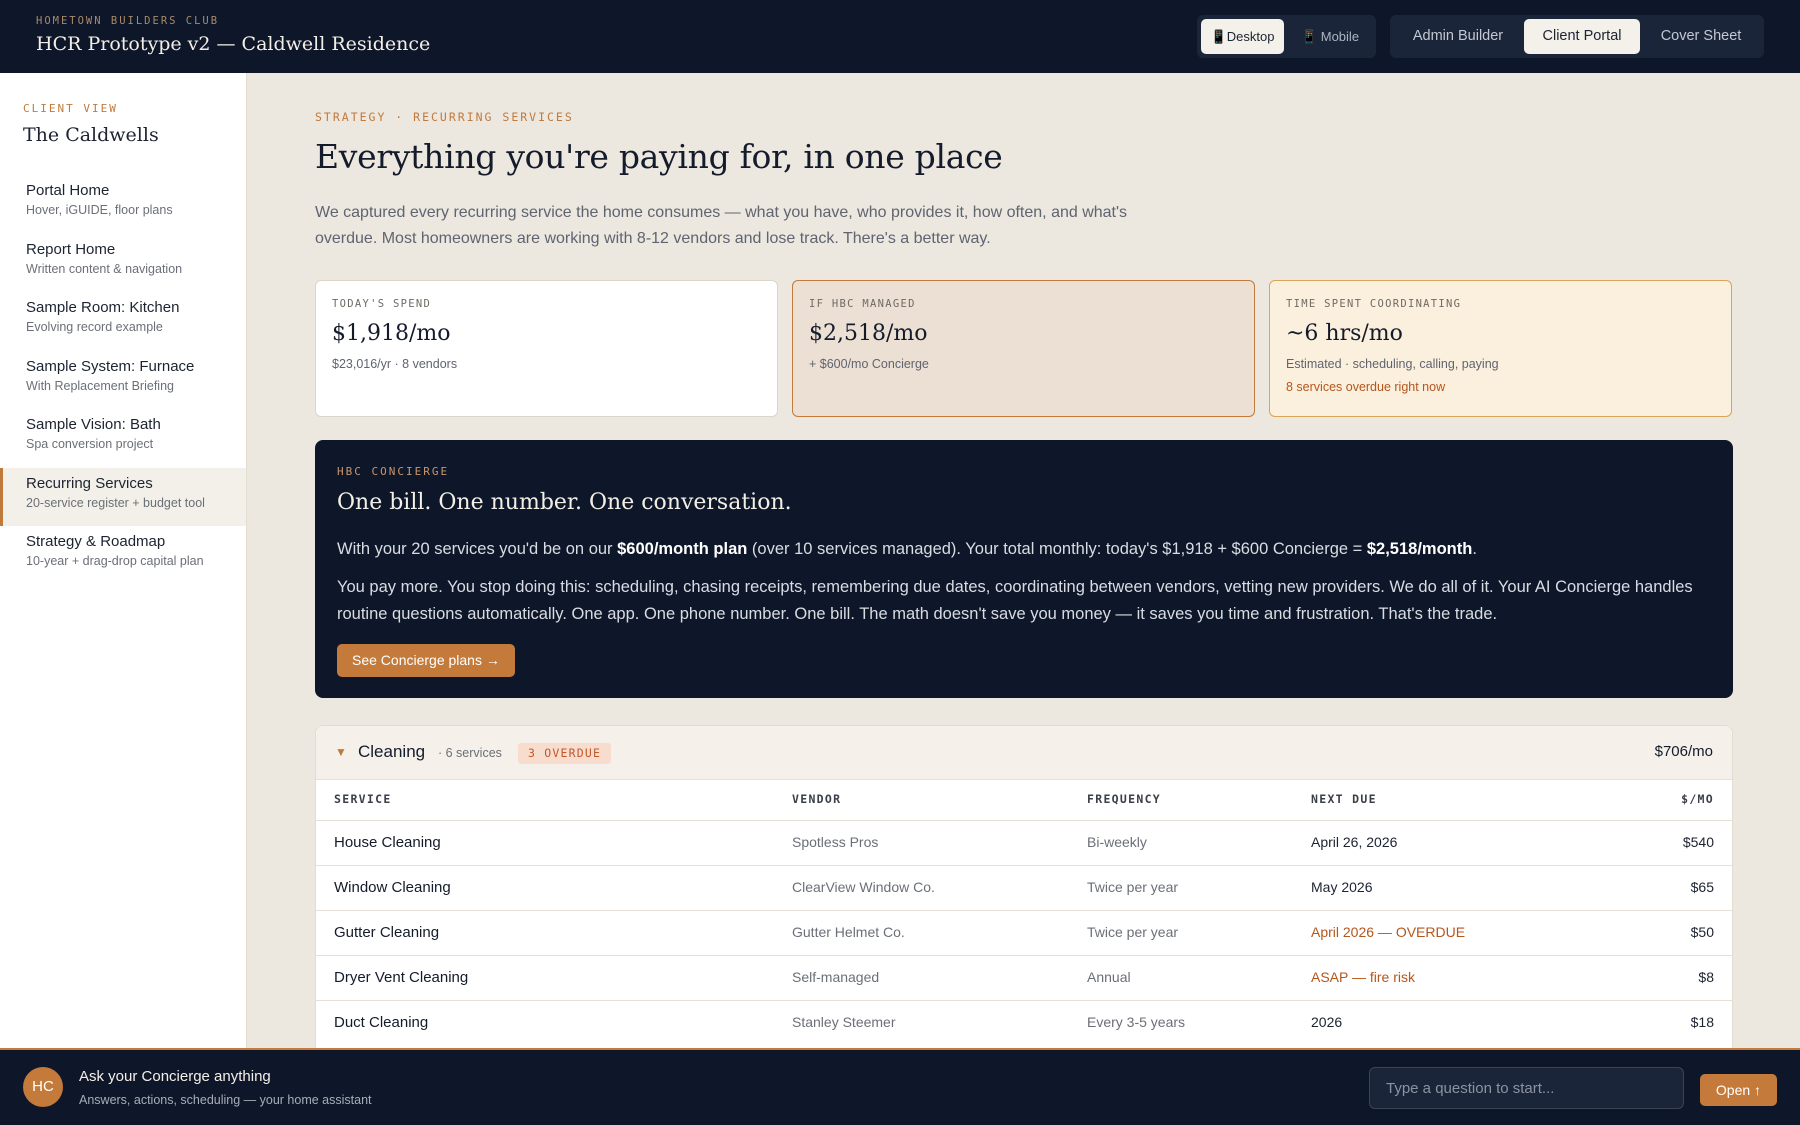 The width and height of the screenshot is (1800, 1125). Describe the element at coordinates (382, 304) in the screenshot. I see `card-kicker: TODAY'S SPEND` at that location.